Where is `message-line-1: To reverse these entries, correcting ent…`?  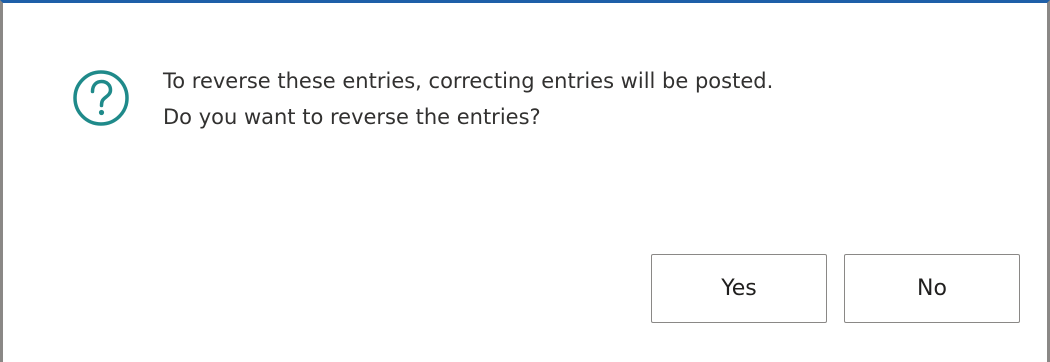 message-line-1: To reverse these entries, correcting ent… is located at coordinates (468, 81).